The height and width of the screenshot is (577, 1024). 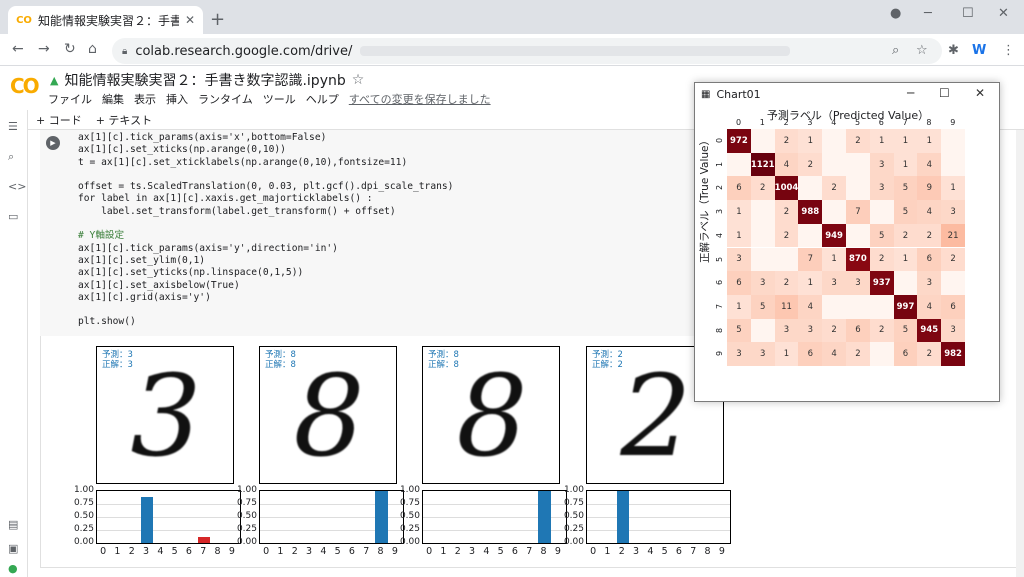 I want to click on menu-runtime: ランタイム, so click(x=225, y=99).